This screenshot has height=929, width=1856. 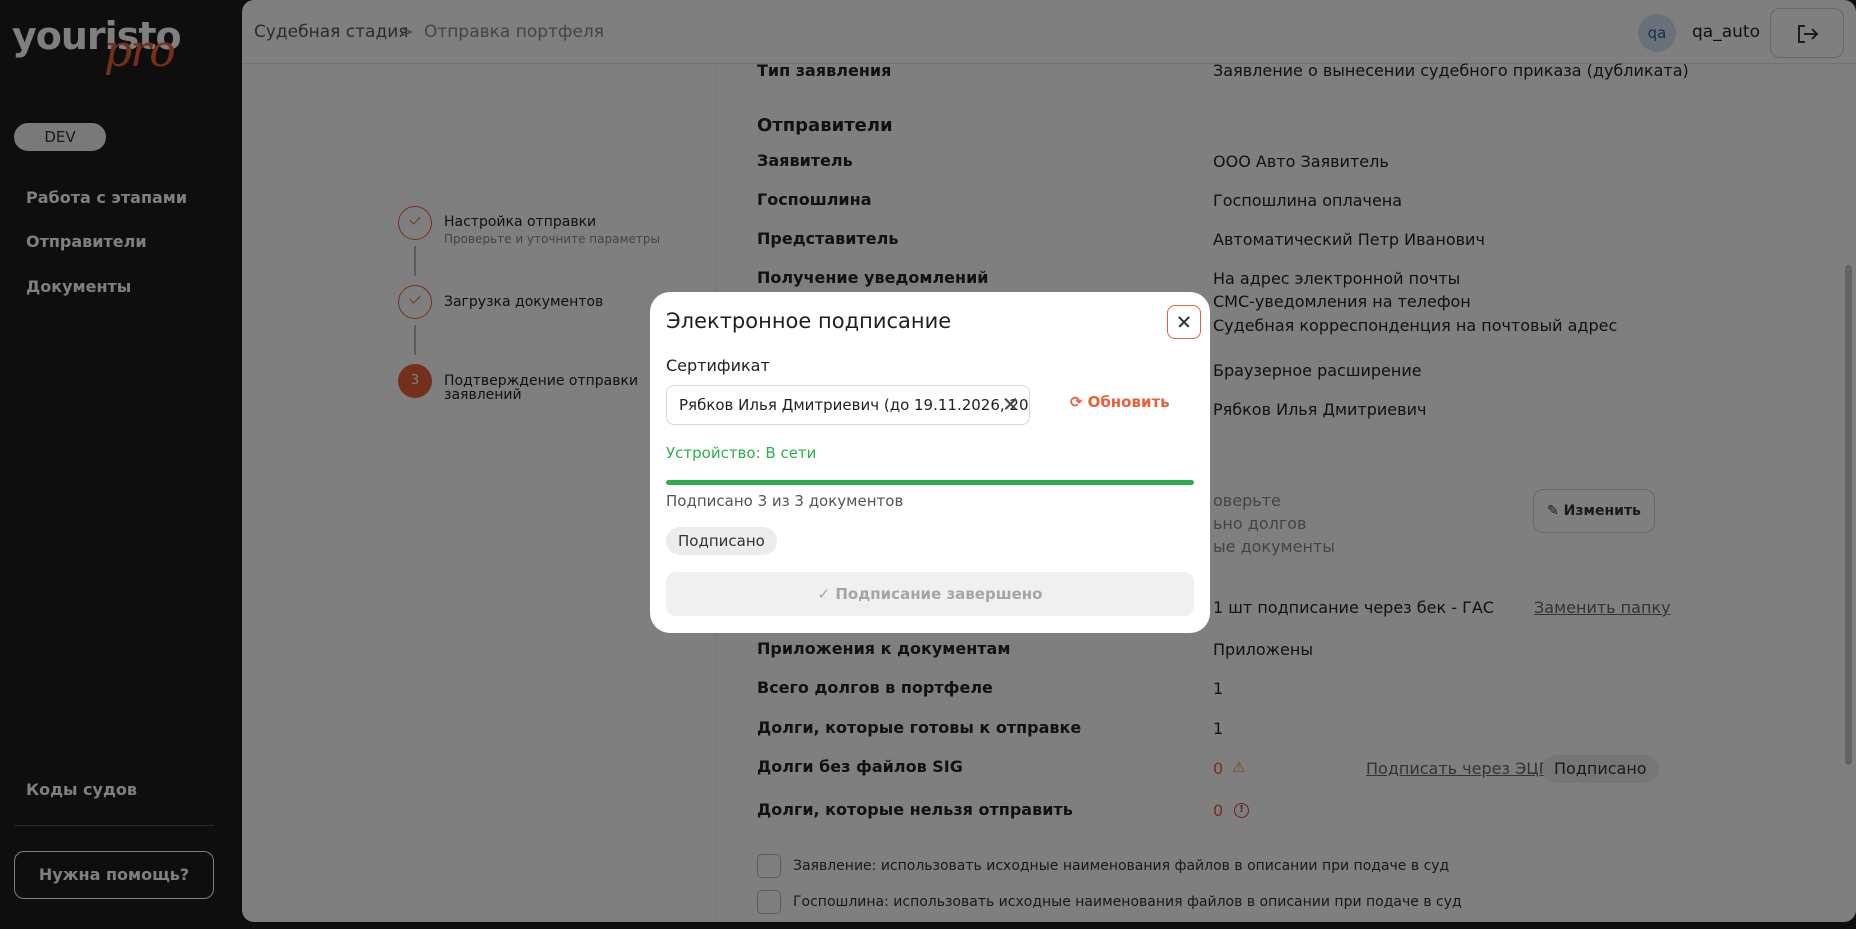 What do you see at coordinates (721, 541) in the screenshot?
I see `signed-status-badge: Подписано` at bounding box center [721, 541].